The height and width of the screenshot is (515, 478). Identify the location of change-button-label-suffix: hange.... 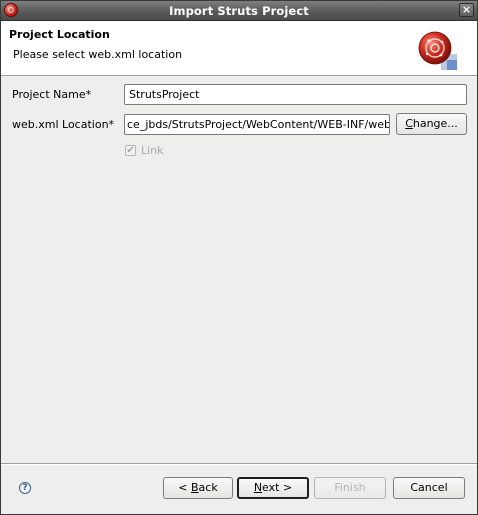
(435, 123).